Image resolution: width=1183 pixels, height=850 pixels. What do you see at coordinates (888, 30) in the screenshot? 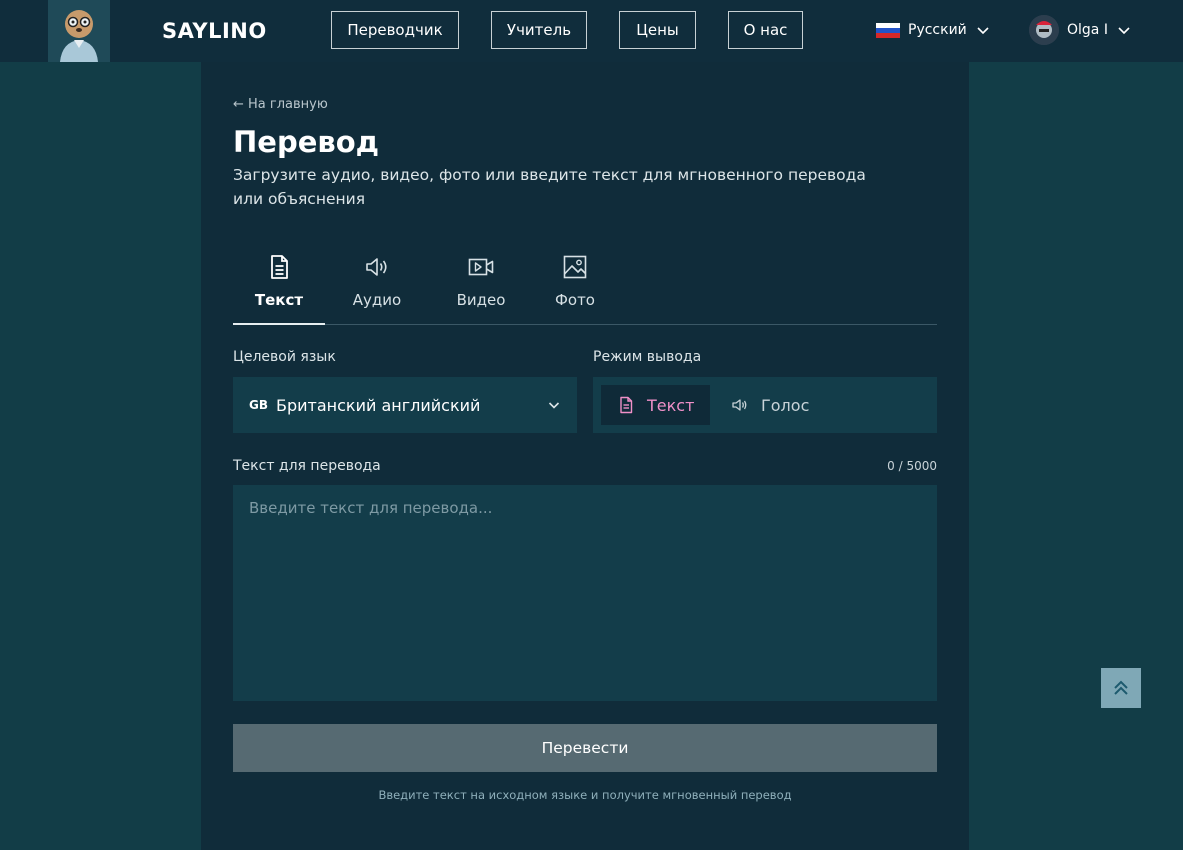
I see `russia-flag-icon` at bounding box center [888, 30].